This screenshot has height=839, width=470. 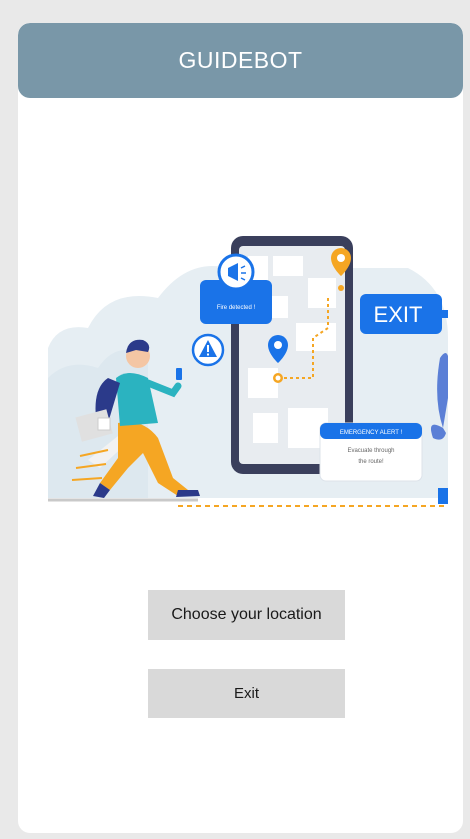 What do you see at coordinates (246, 615) in the screenshot?
I see `choose-location-button: Choose your location` at bounding box center [246, 615].